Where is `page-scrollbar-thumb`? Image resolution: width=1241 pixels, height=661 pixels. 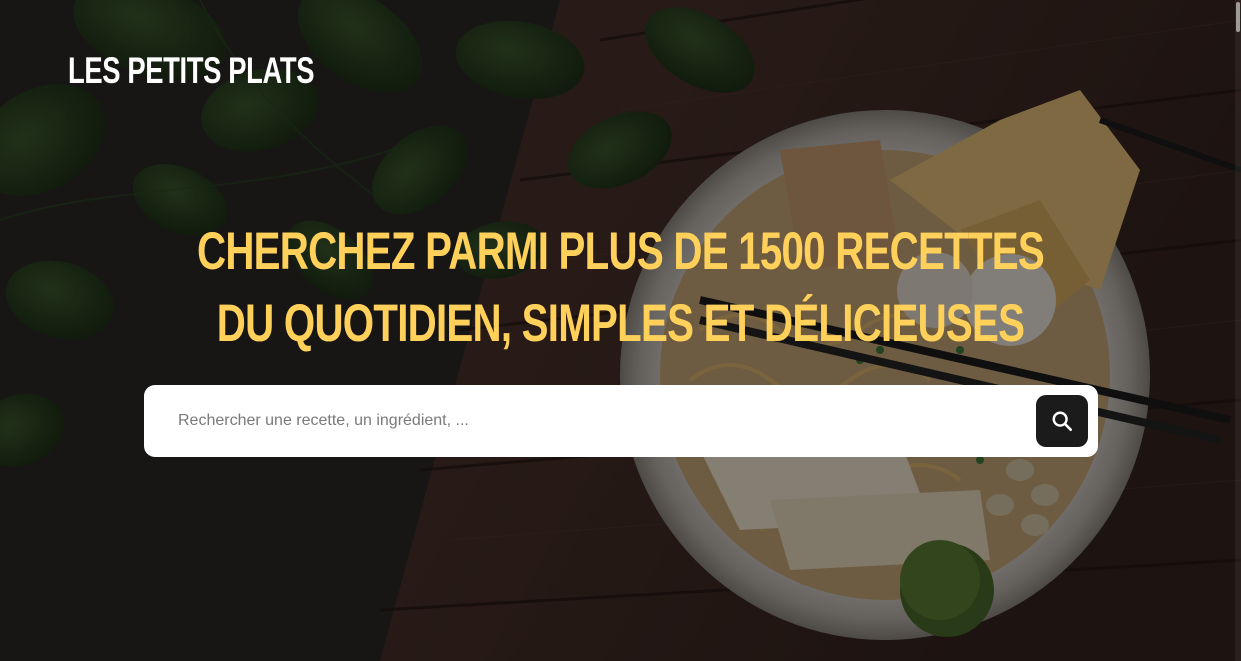
page-scrollbar-thumb is located at coordinates (1238, 17).